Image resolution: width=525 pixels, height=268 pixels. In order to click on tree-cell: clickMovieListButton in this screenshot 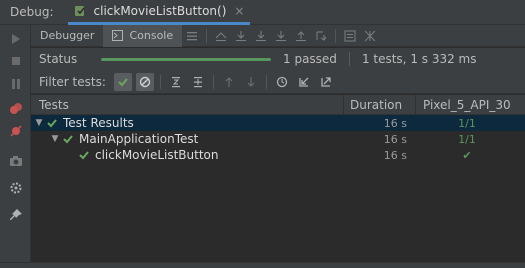, I will do `click(187, 155)`.